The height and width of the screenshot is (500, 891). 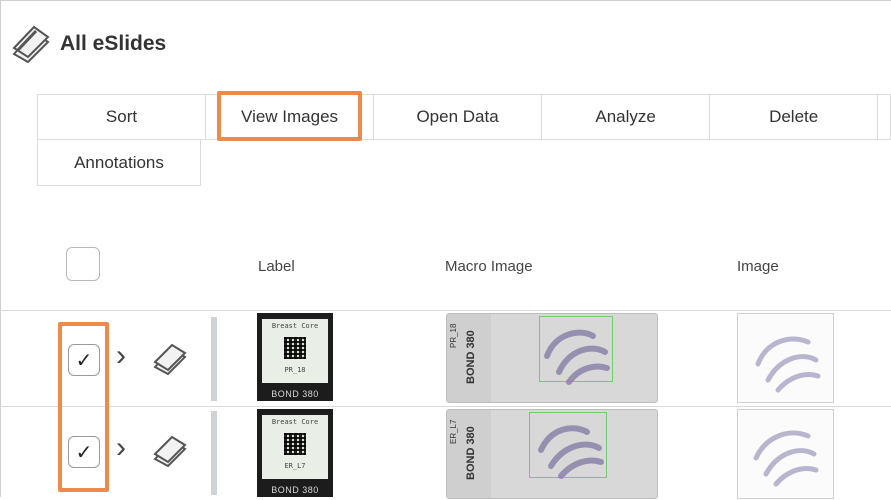 I want to click on macro-image-thumbnail: ER_L7 BOND 380, so click(x=552, y=454).